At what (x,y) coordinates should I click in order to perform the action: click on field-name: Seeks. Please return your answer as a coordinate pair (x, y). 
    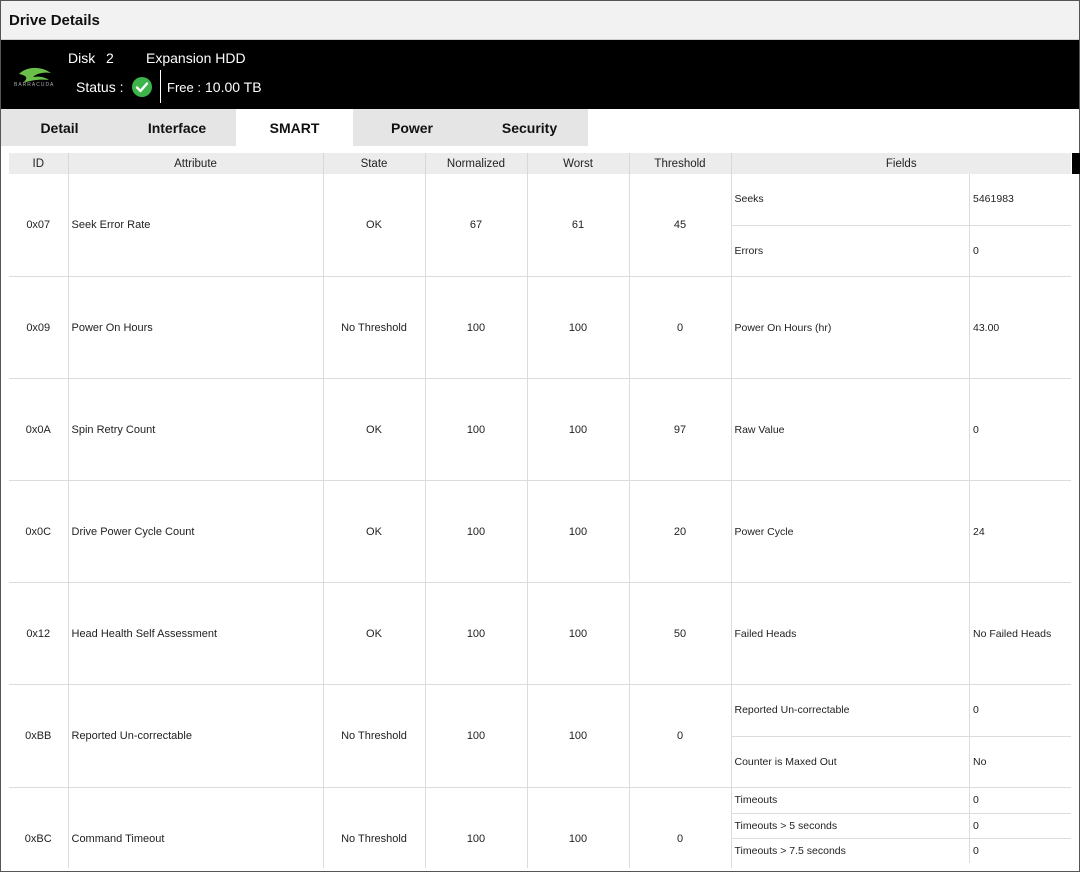
    Looking at the image, I should click on (850, 200).